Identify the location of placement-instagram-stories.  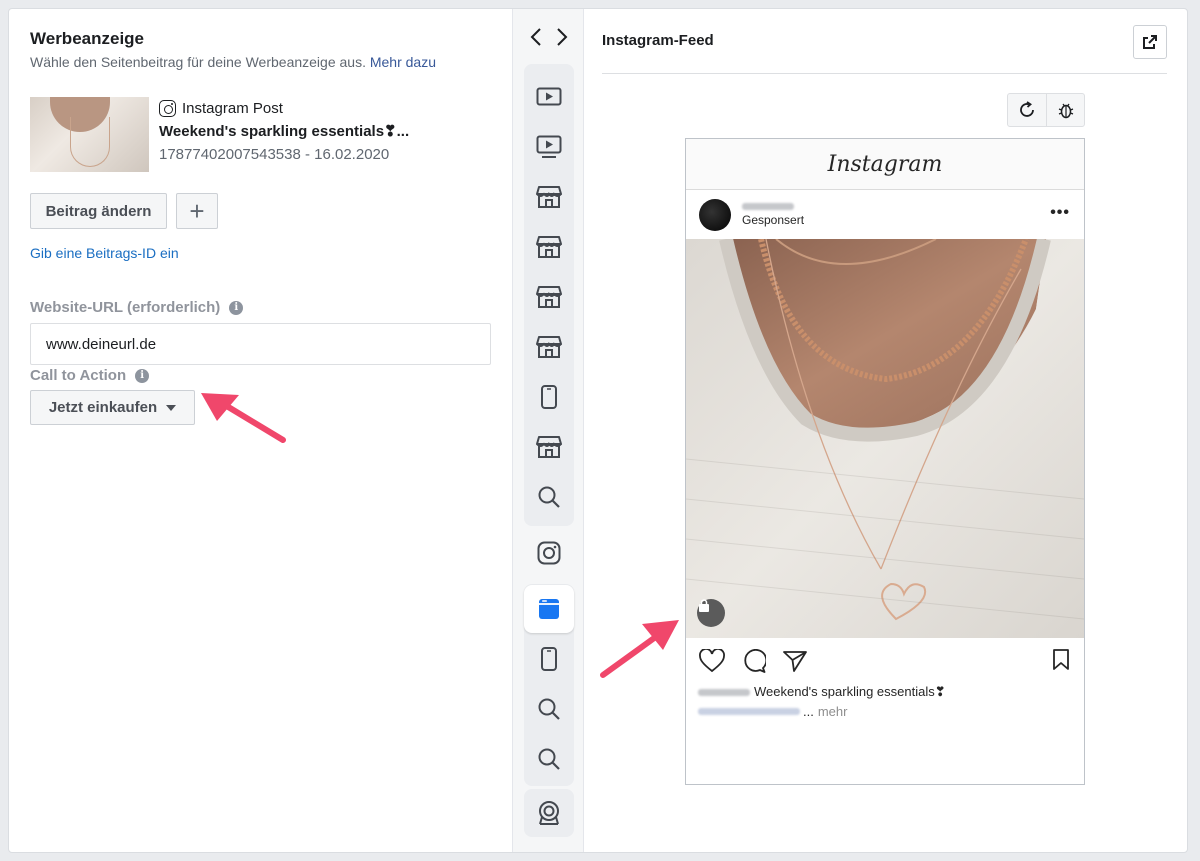
(549, 659).